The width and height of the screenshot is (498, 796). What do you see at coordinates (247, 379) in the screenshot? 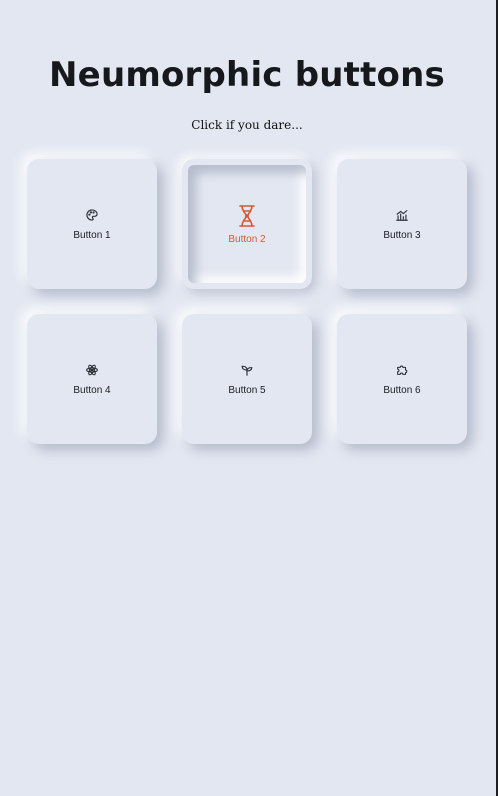
I see `button-5: Button 5` at bounding box center [247, 379].